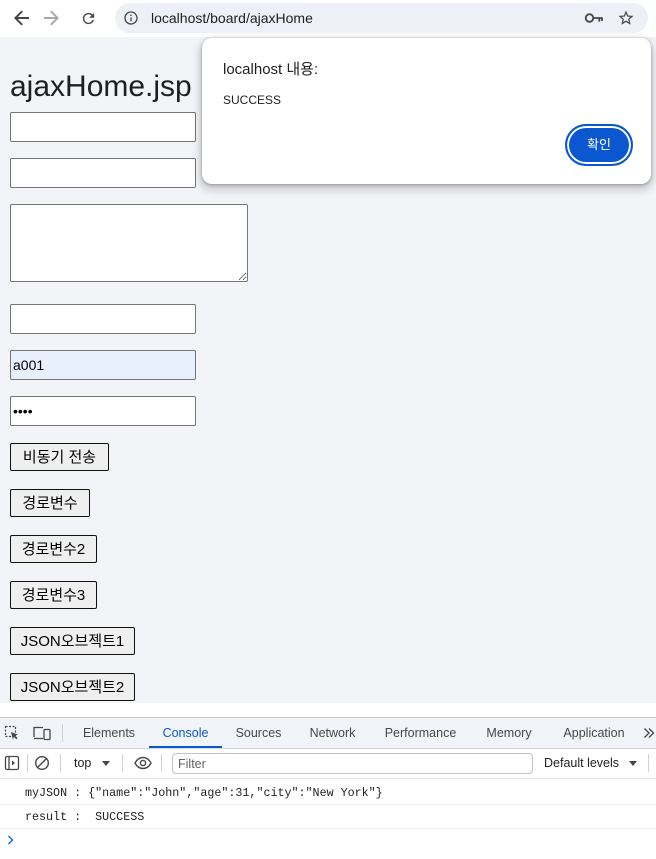 The image size is (656, 859). I want to click on context-selector: top, so click(82, 763).